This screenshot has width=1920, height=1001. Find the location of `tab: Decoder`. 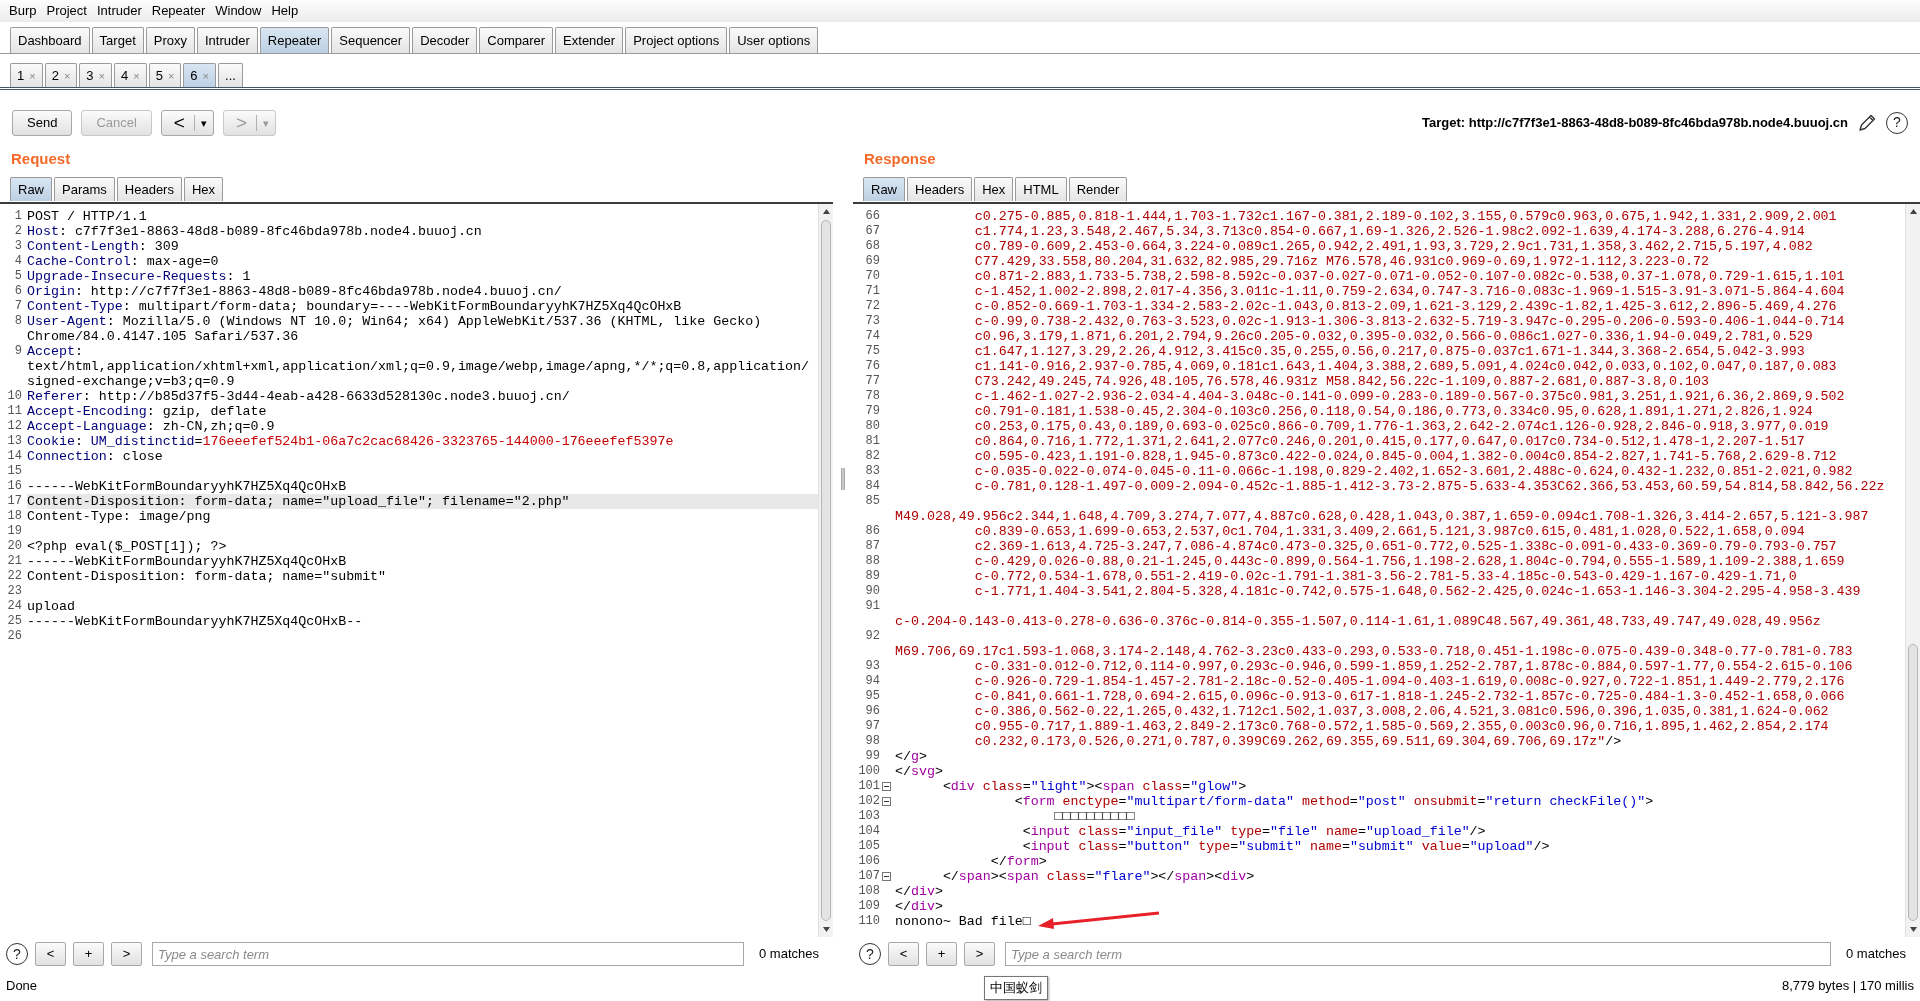

tab: Decoder is located at coordinates (445, 40).